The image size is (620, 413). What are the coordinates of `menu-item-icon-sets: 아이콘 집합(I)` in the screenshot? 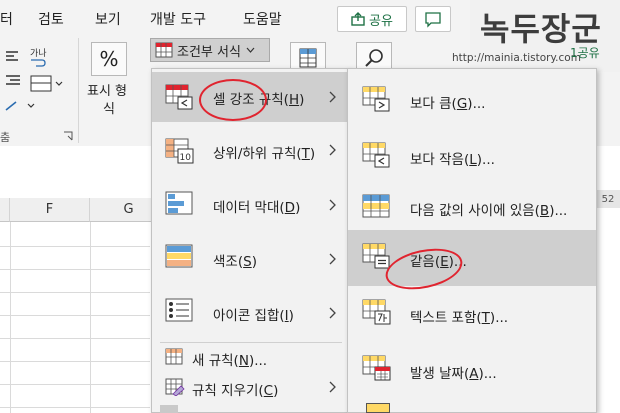 It's located at (250, 313).